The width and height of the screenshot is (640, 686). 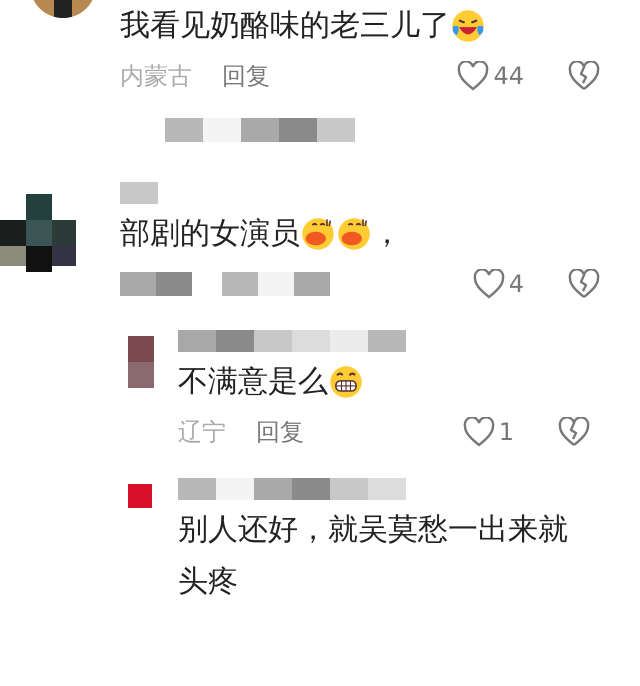 I want to click on like-count: 4, so click(x=516, y=284).